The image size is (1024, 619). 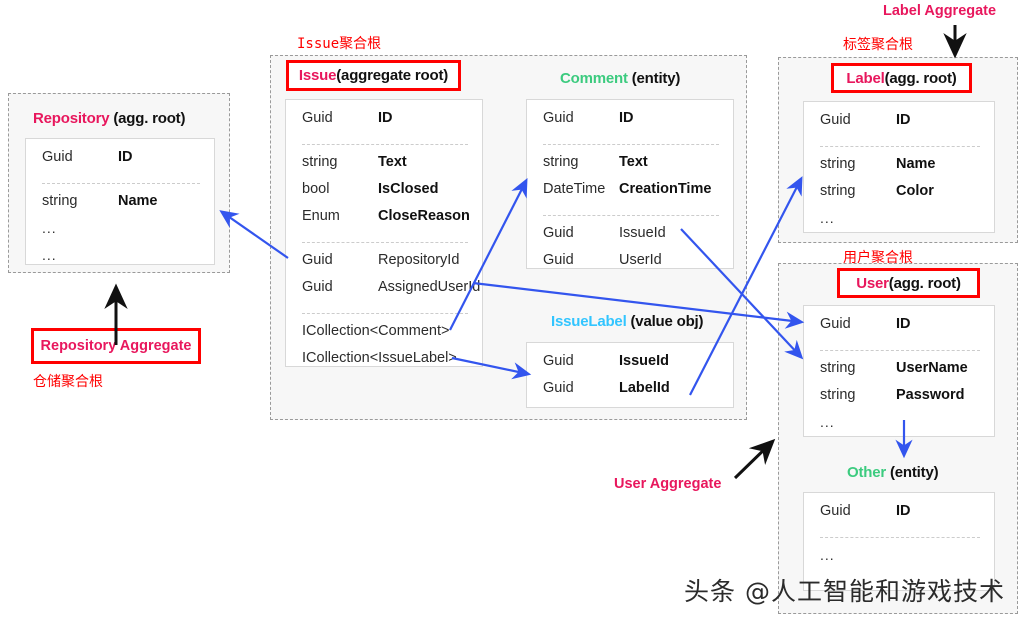 I want to click on comment-entity-name: Comment, so click(x=594, y=78).